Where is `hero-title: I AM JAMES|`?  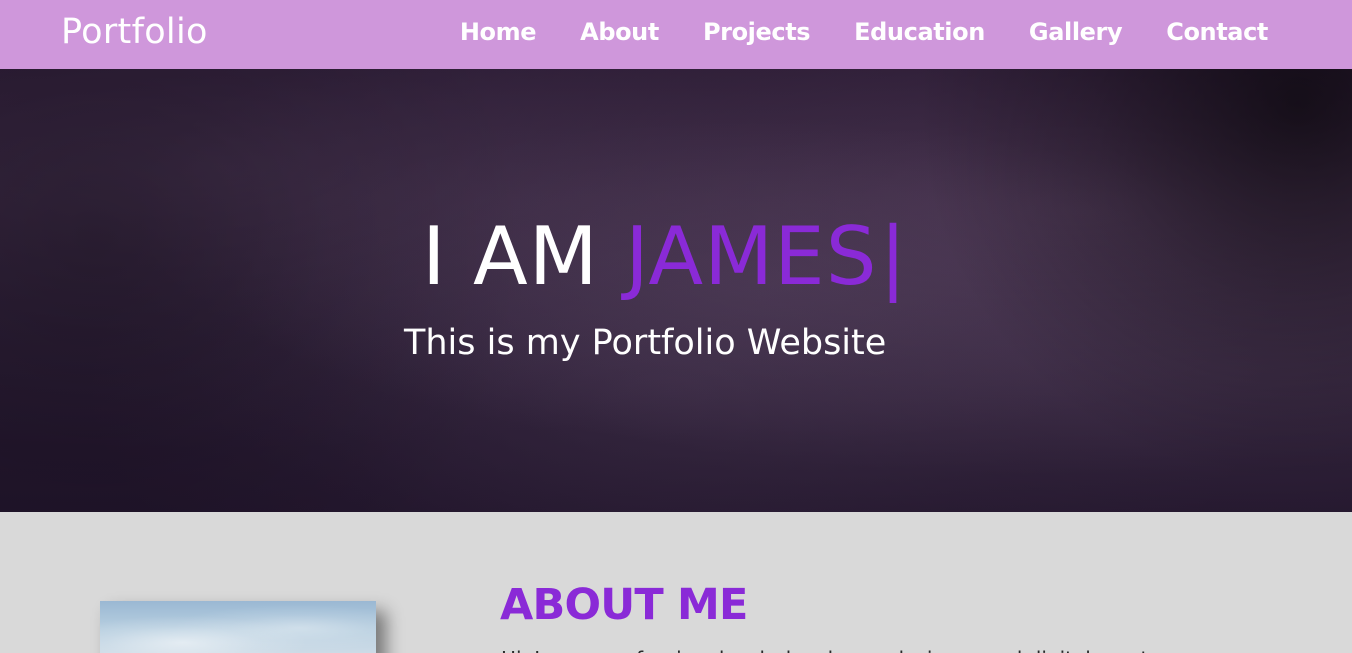 hero-title: I AM JAMES| is located at coordinates (664, 257).